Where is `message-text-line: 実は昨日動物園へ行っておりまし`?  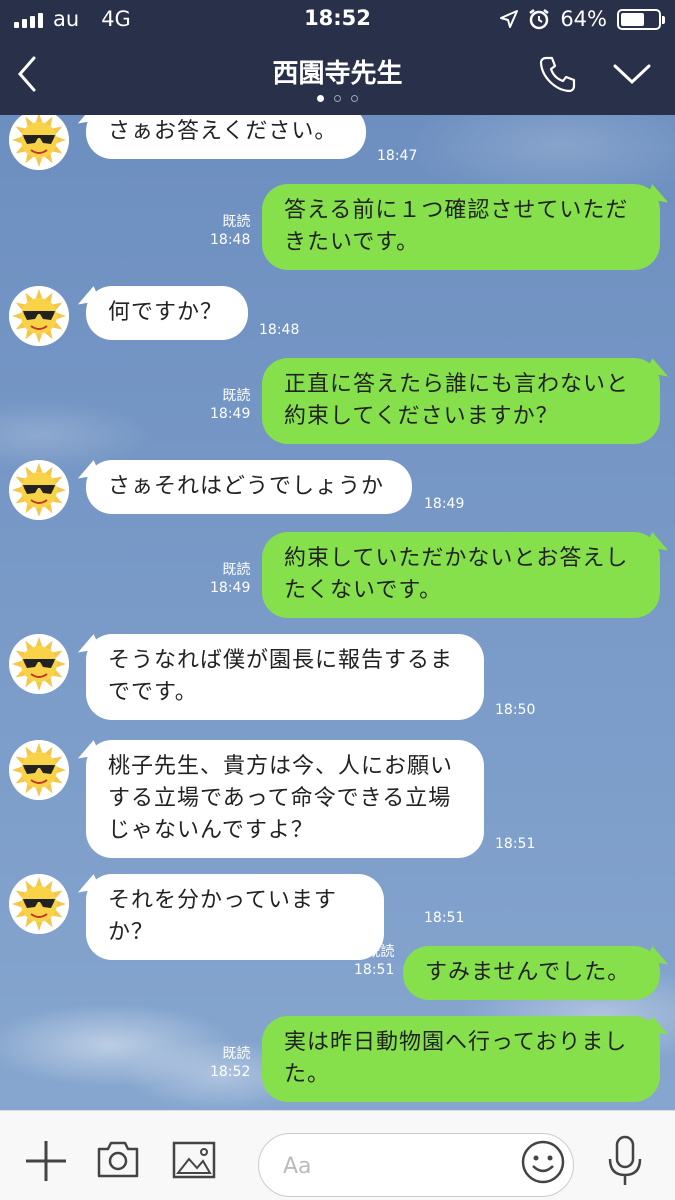
message-text-line: 実は昨日動物園へ行っておりまし is located at coordinates (456, 1042).